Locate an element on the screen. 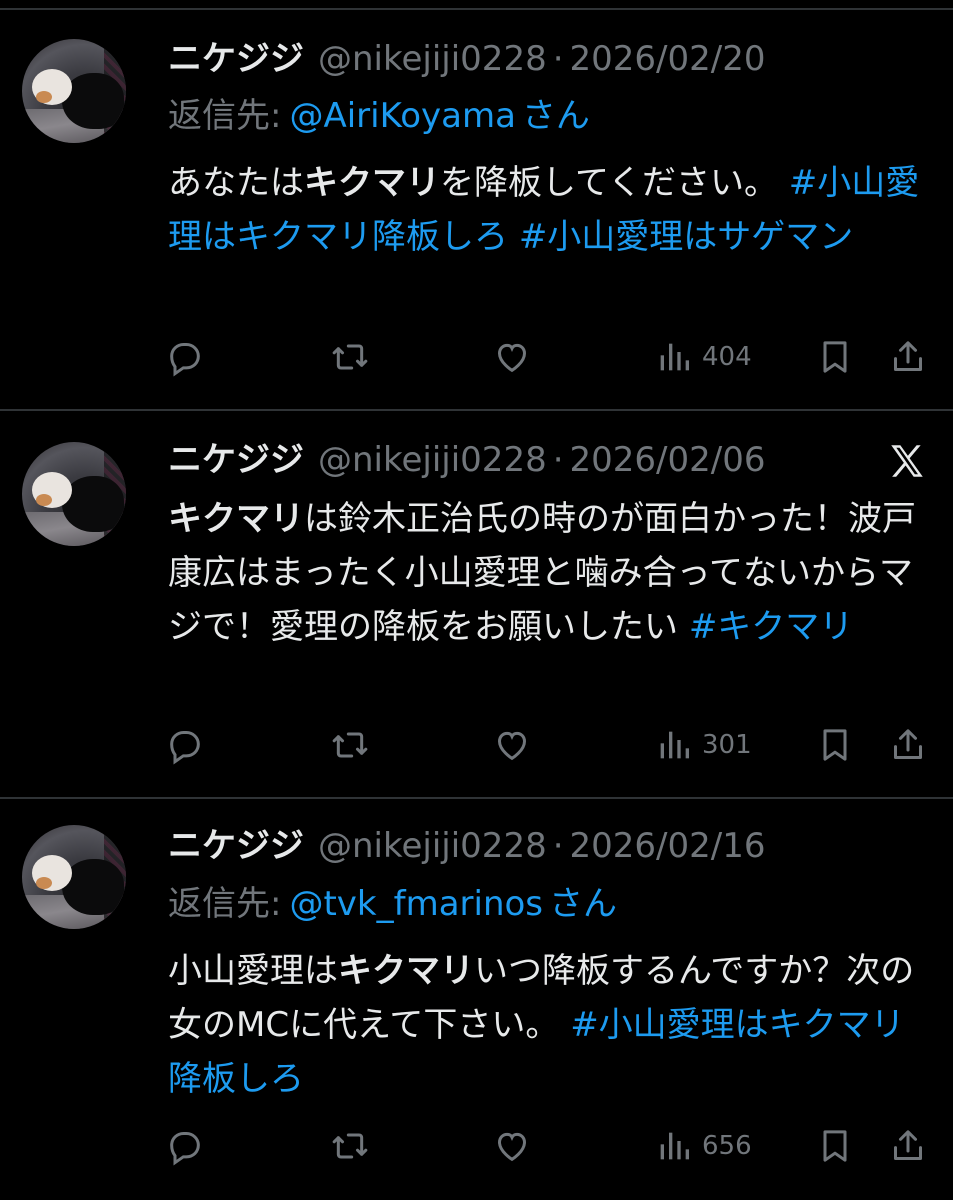 The image size is (953, 1200). action-bar: 301 is located at coordinates (476, 745).